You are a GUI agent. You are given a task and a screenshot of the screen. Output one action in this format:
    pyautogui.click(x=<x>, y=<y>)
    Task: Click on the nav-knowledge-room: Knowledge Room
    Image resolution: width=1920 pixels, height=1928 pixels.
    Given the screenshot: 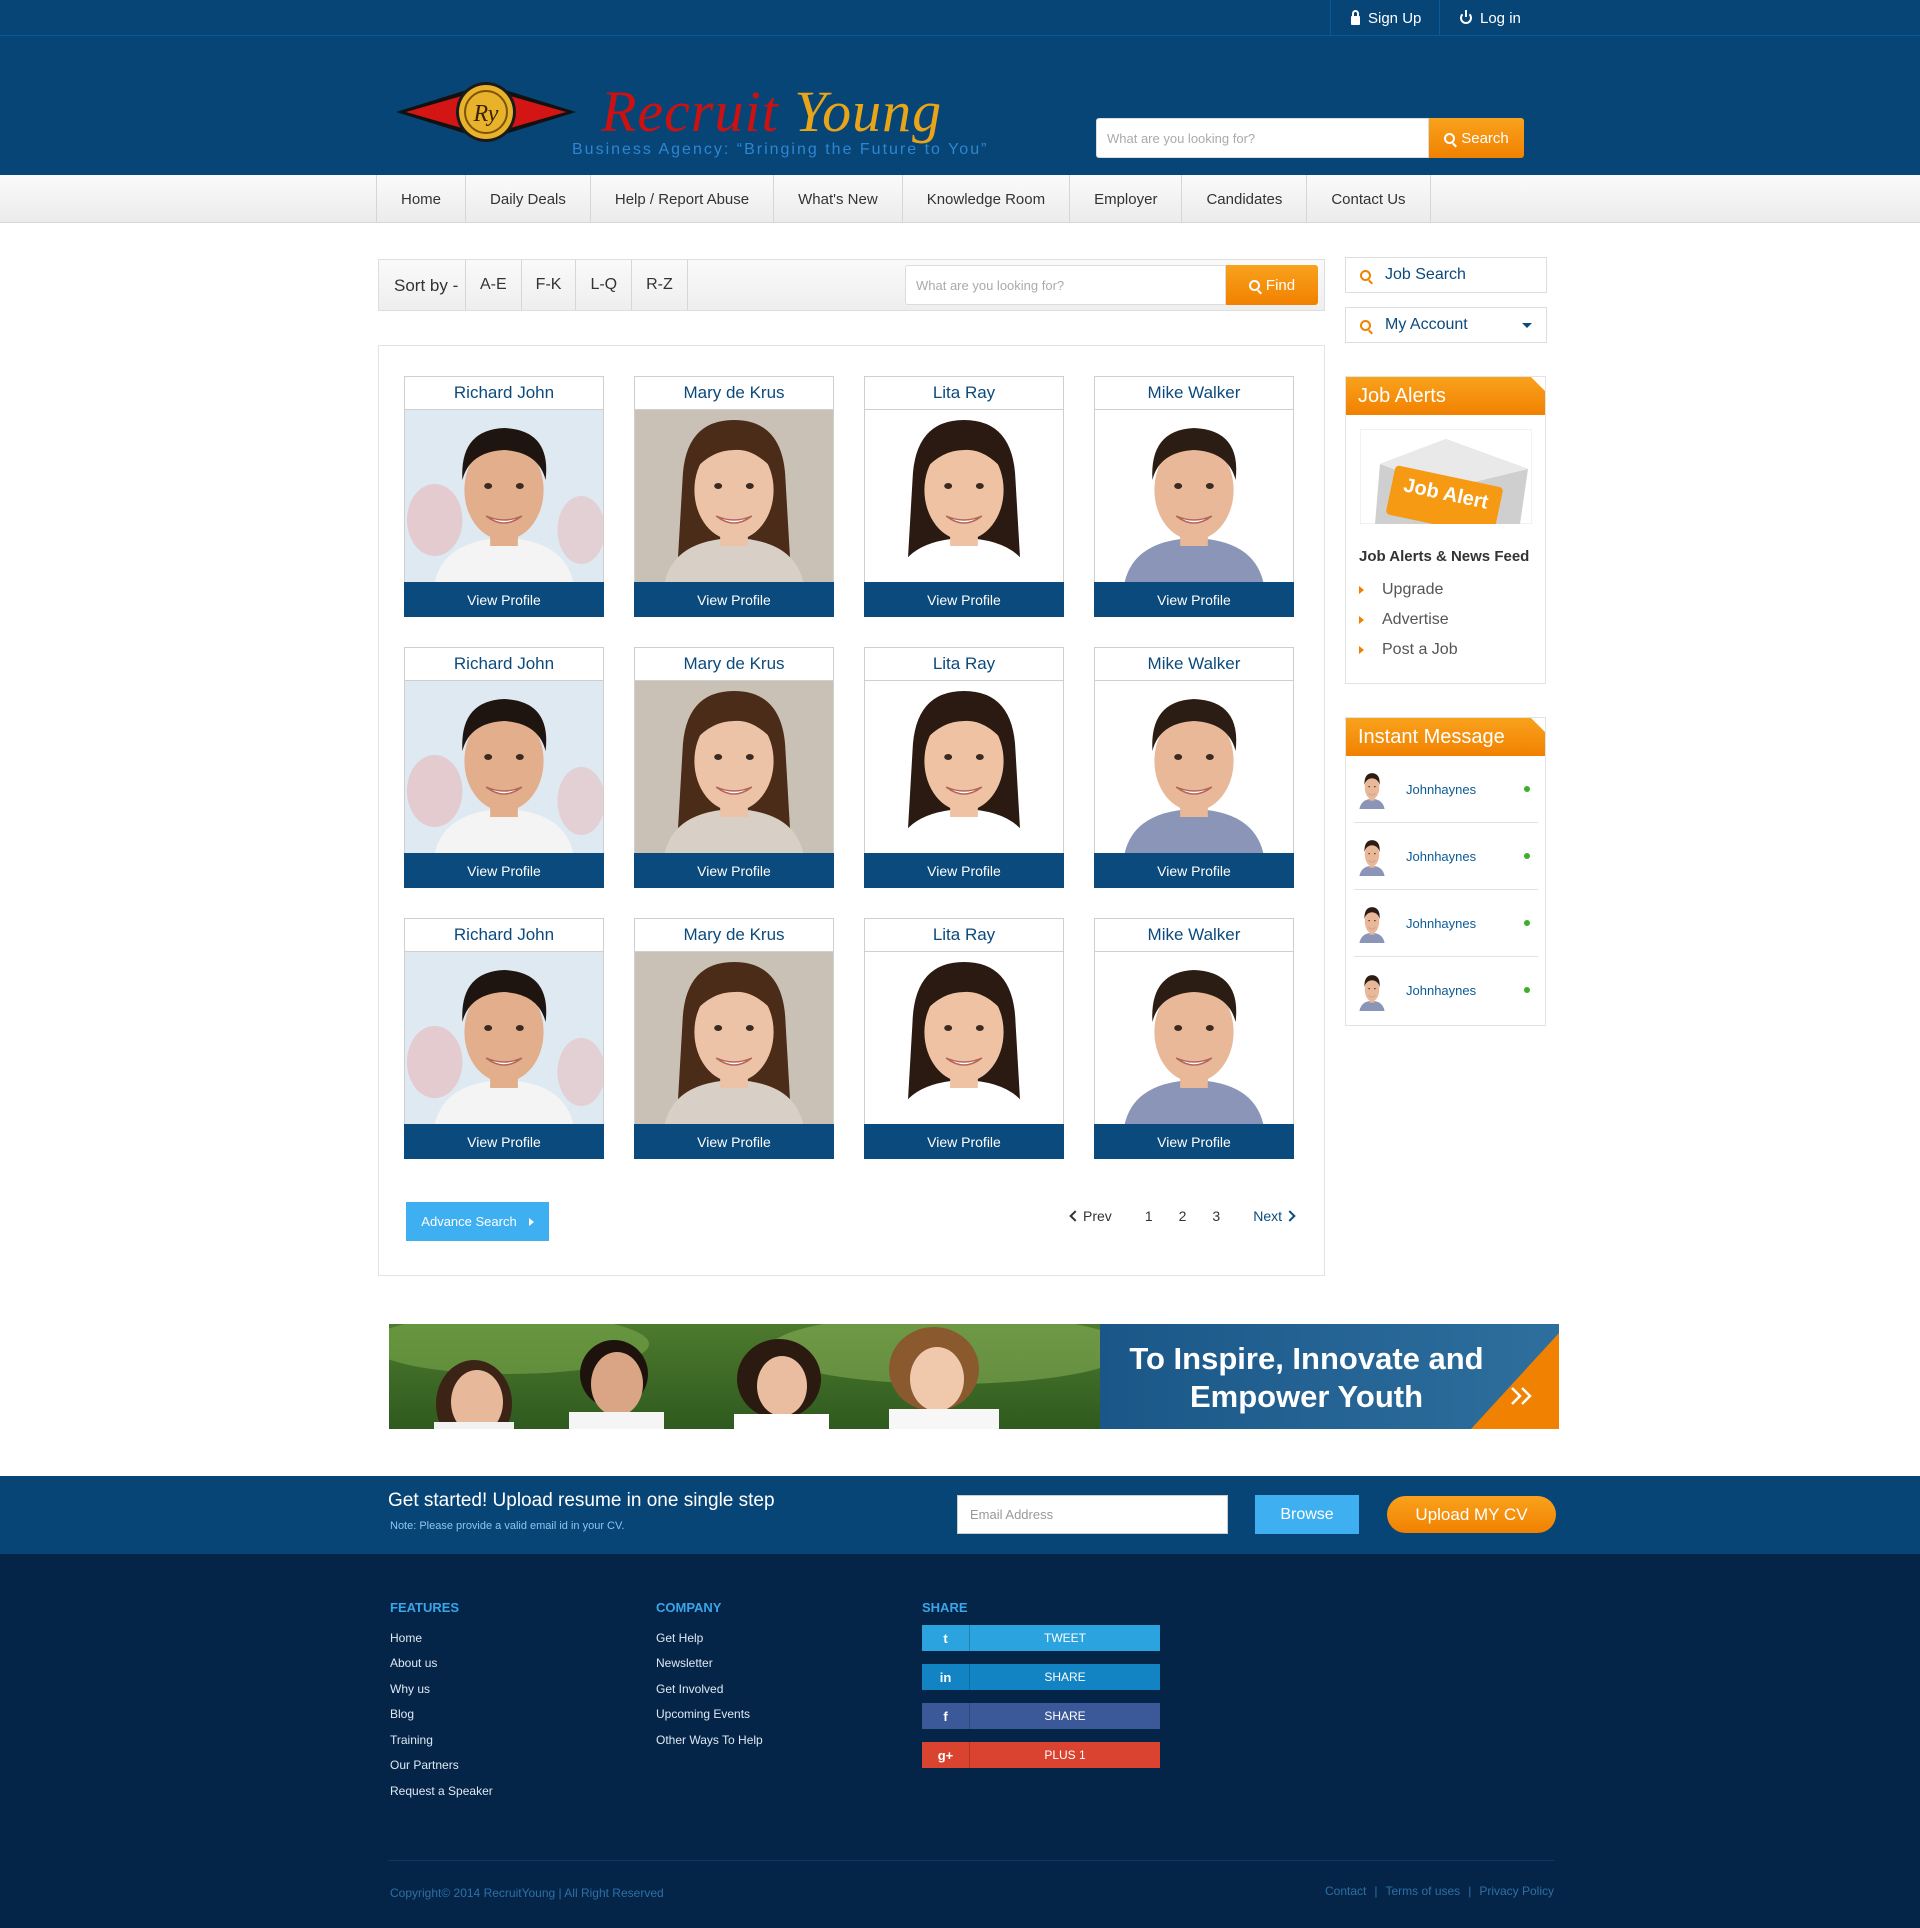 What is the action you would take?
    pyautogui.click(x=987, y=199)
    